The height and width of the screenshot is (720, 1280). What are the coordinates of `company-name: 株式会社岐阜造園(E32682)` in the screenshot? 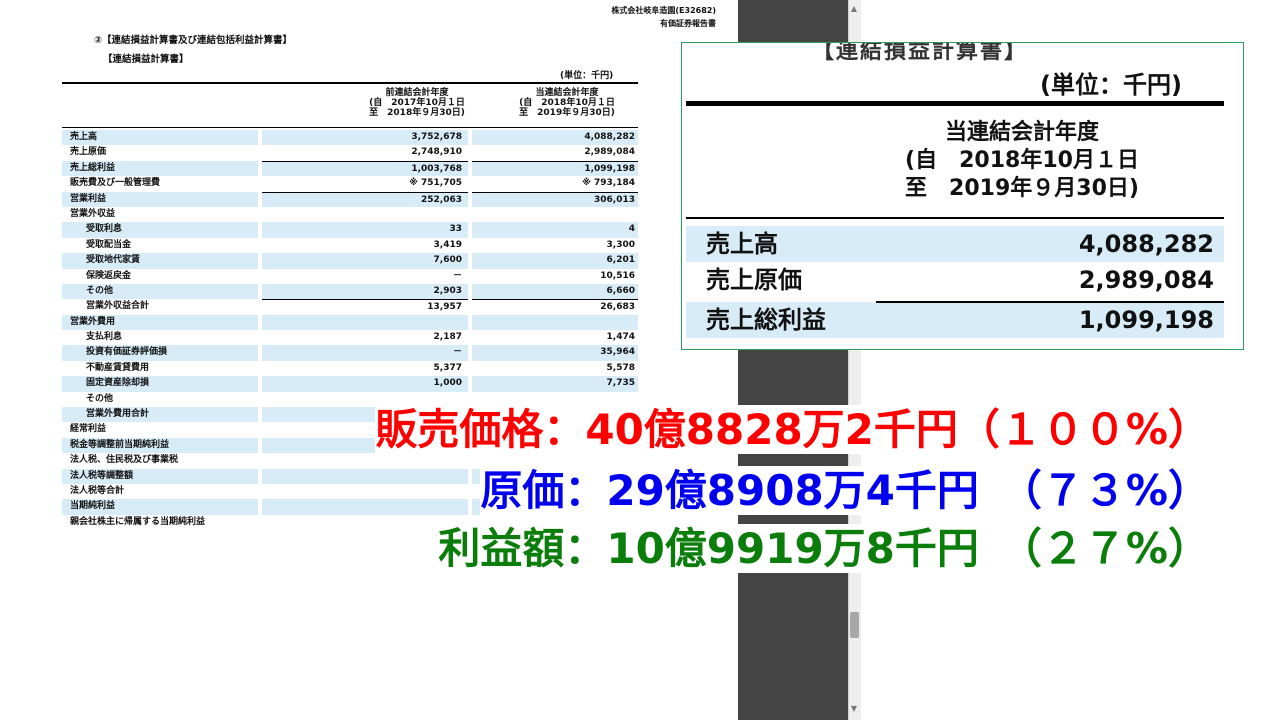 It's located at (663, 10).